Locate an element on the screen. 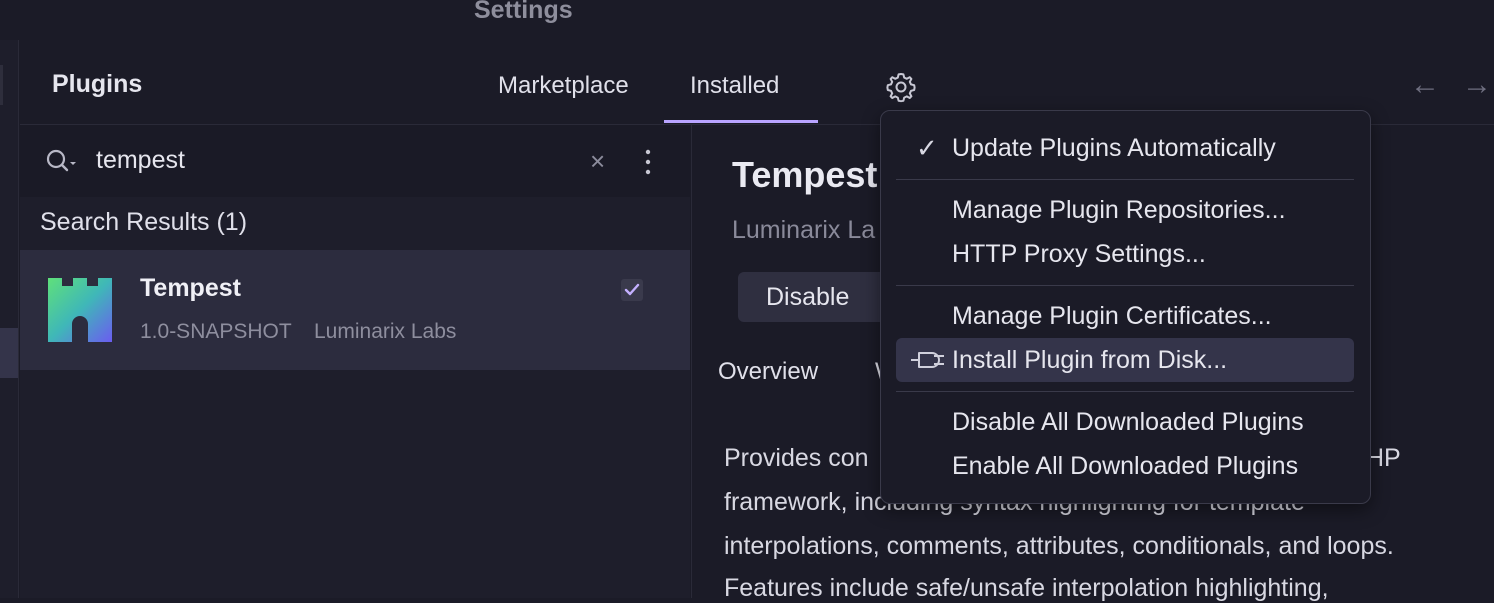 The image size is (1494, 603). menu-item-disable-all: Disable All Downloaded Plugins is located at coordinates (1128, 422).